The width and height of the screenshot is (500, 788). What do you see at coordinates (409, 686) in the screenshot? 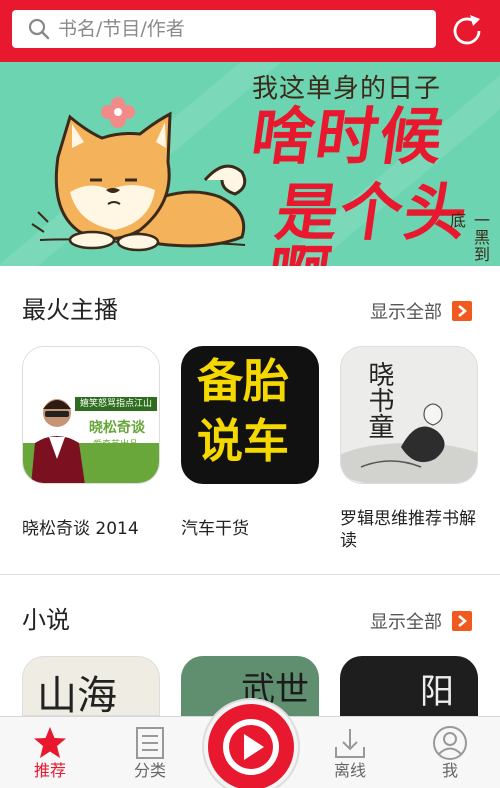
I see `novel-card-3: 阳` at bounding box center [409, 686].